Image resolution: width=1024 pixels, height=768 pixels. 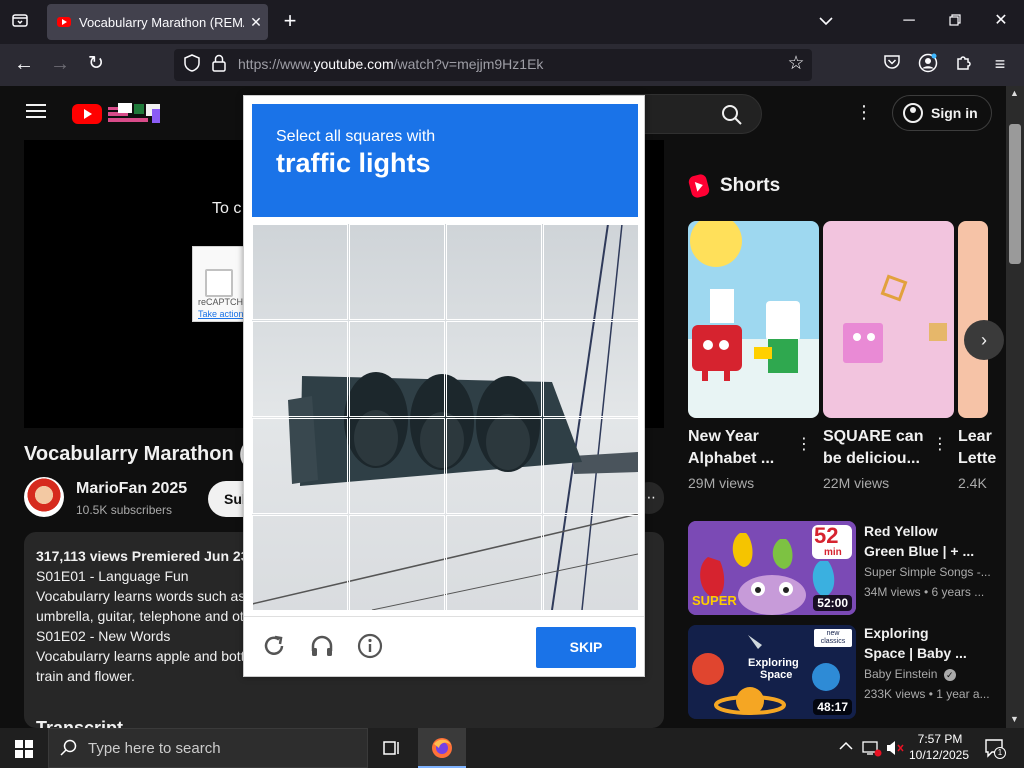 What do you see at coordinates (1014, 93) in the screenshot?
I see `scroll-up-arrow-icon: ▲` at bounding box center [1014, 93].